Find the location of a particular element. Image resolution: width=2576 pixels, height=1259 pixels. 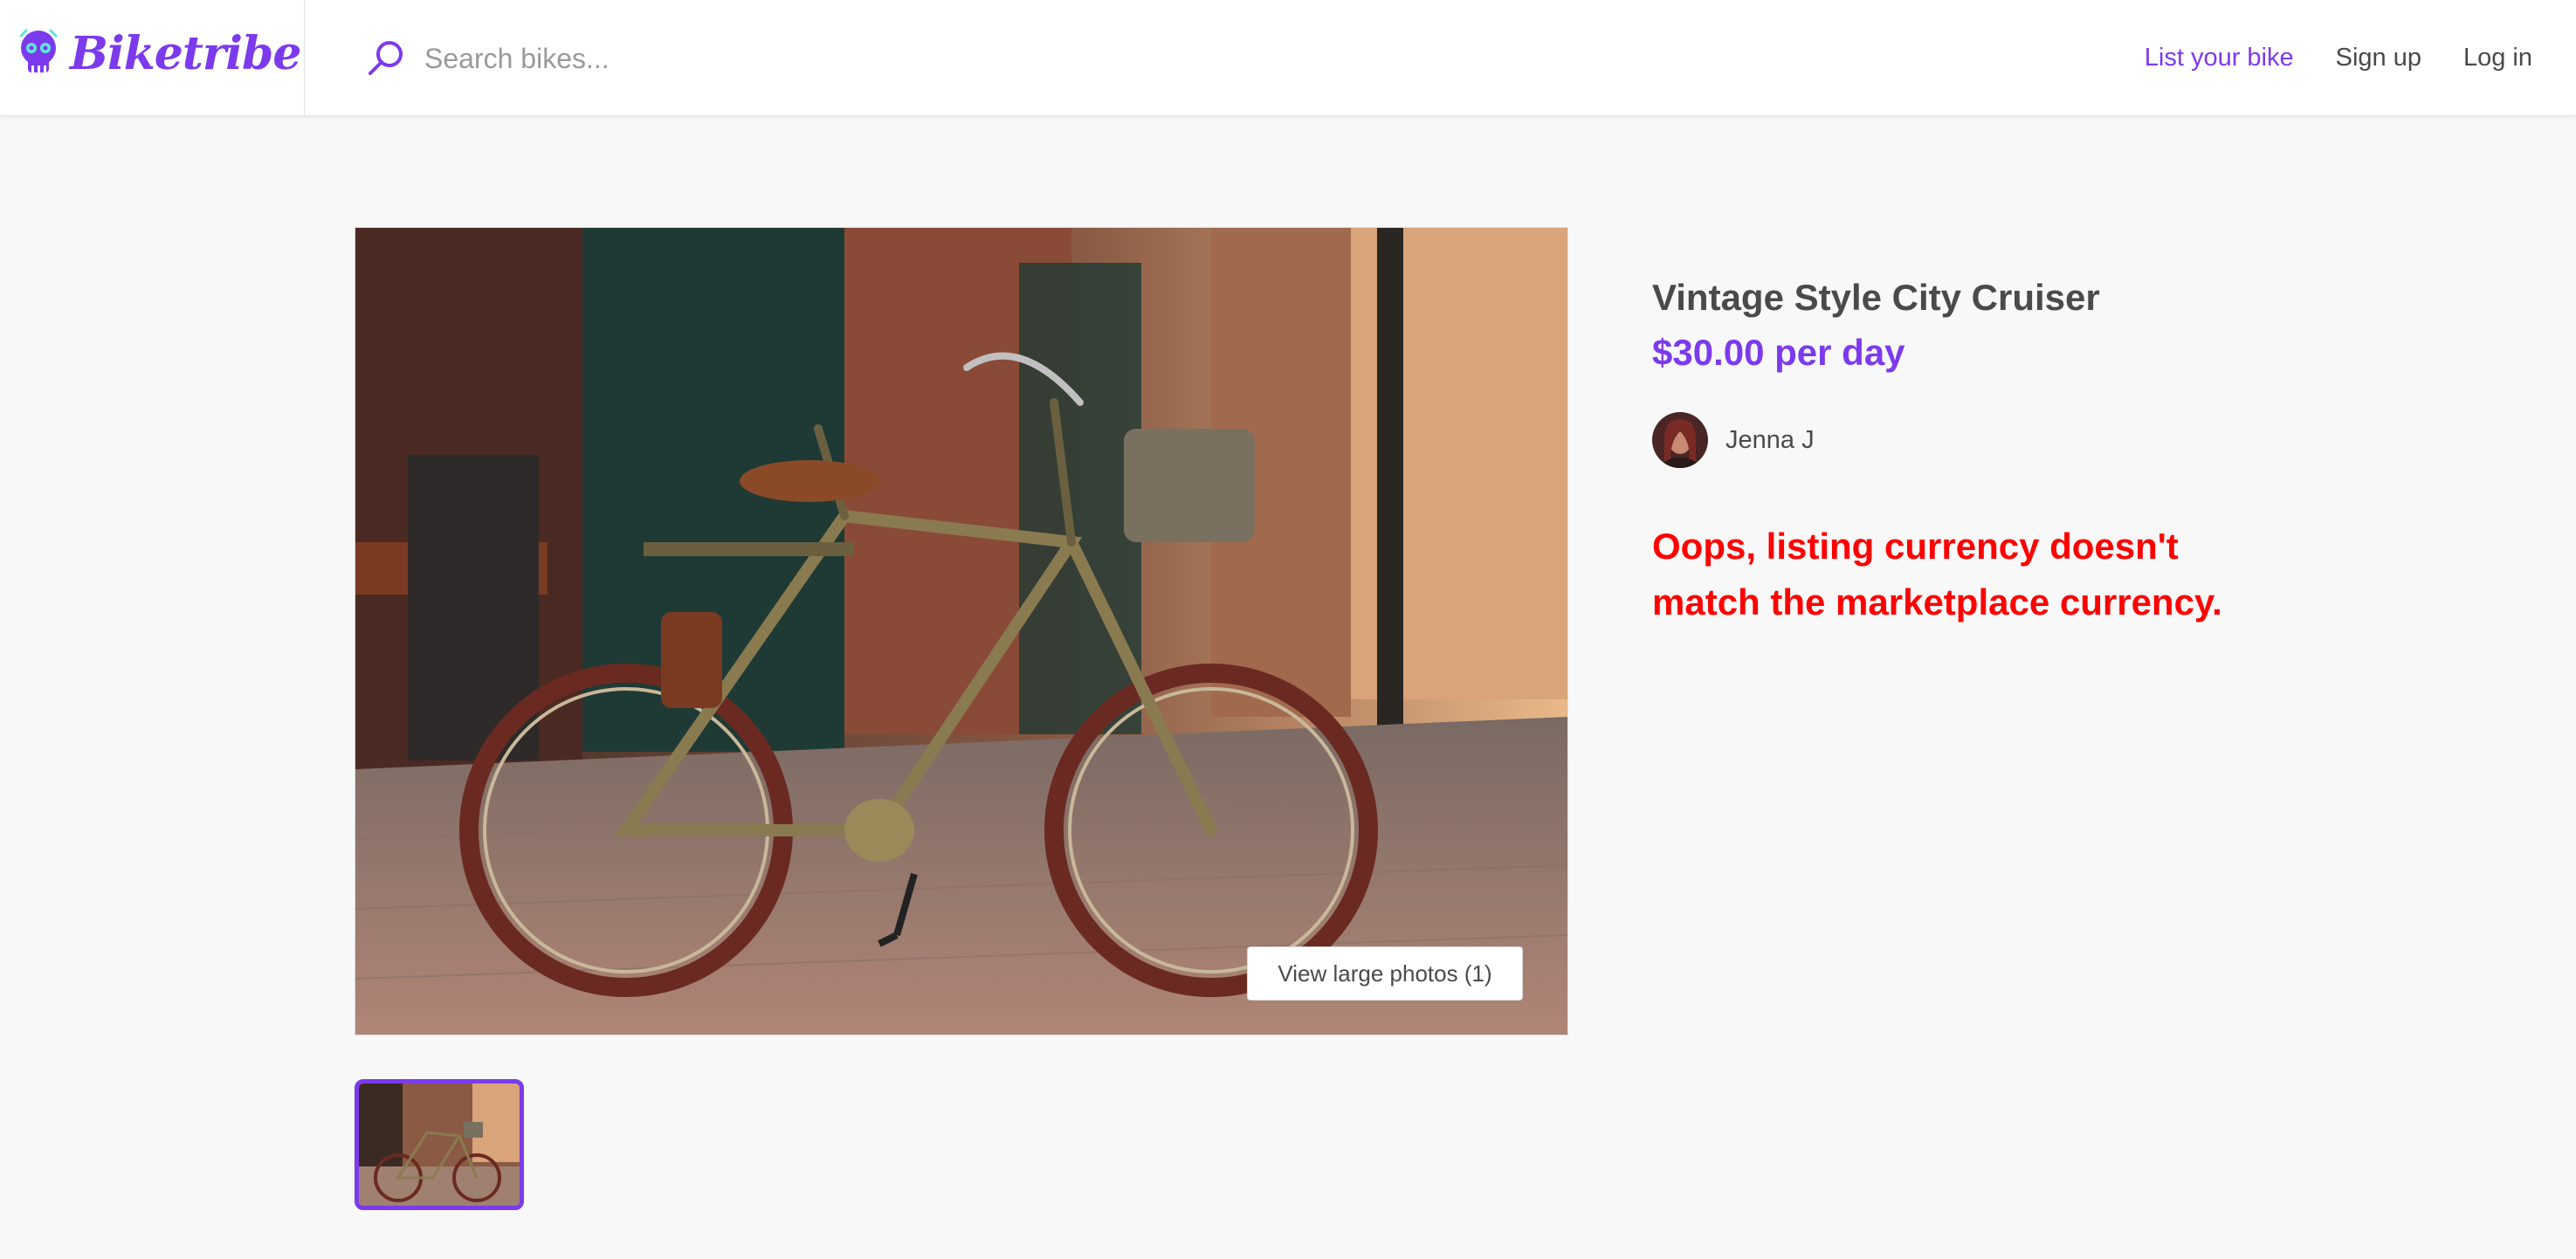

image-thumbnail is located at coordinates (439, 1144).